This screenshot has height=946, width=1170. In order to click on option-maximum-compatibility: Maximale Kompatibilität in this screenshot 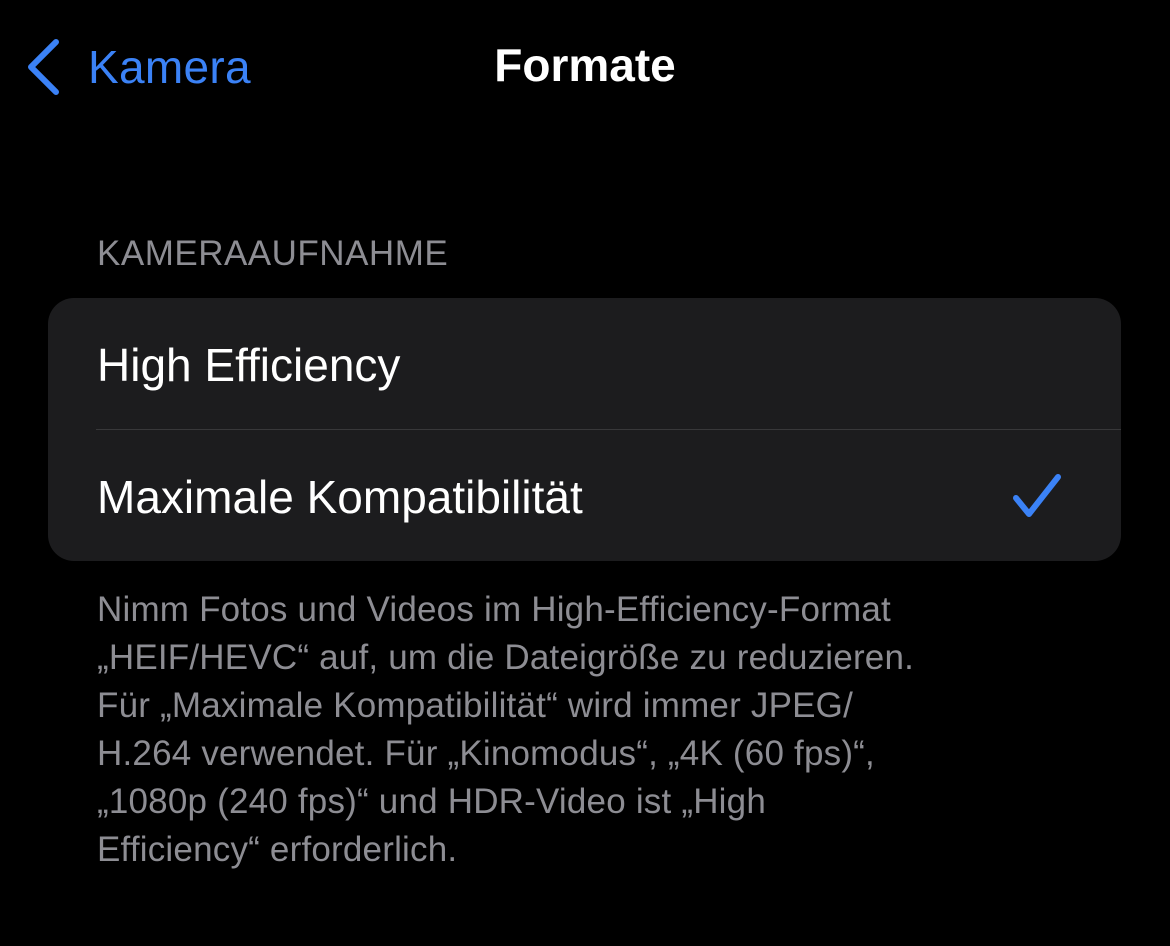, I will do `click(584, 495)`.